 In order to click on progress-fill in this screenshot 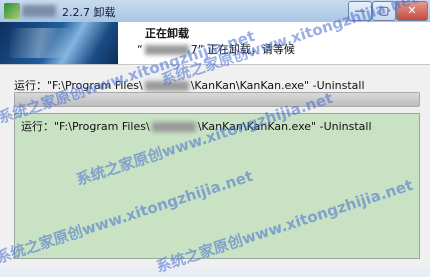, I will do `click(217, 99)`.